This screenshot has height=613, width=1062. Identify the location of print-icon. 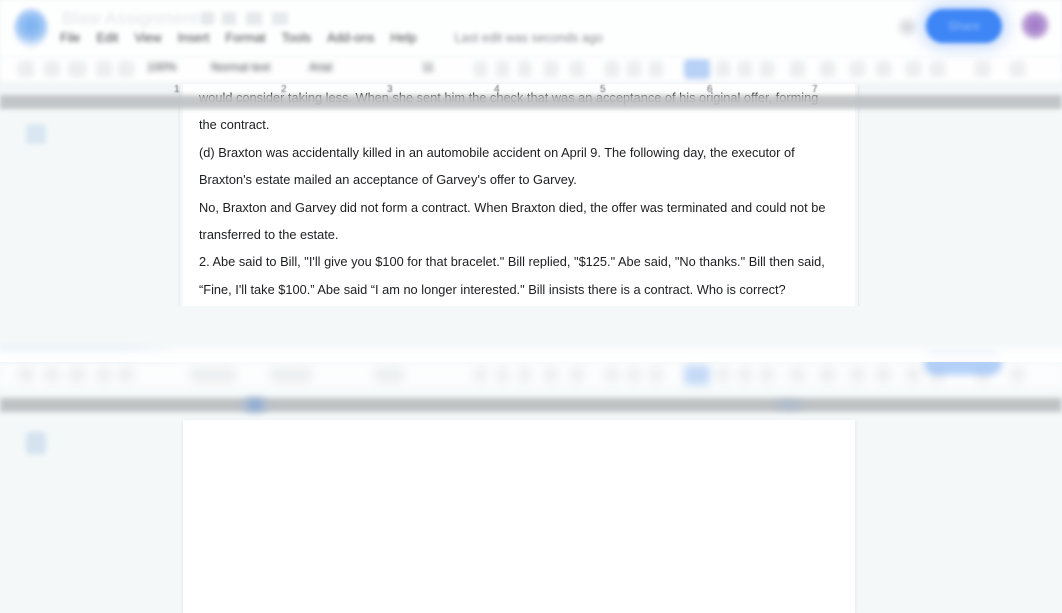
(77, 69).